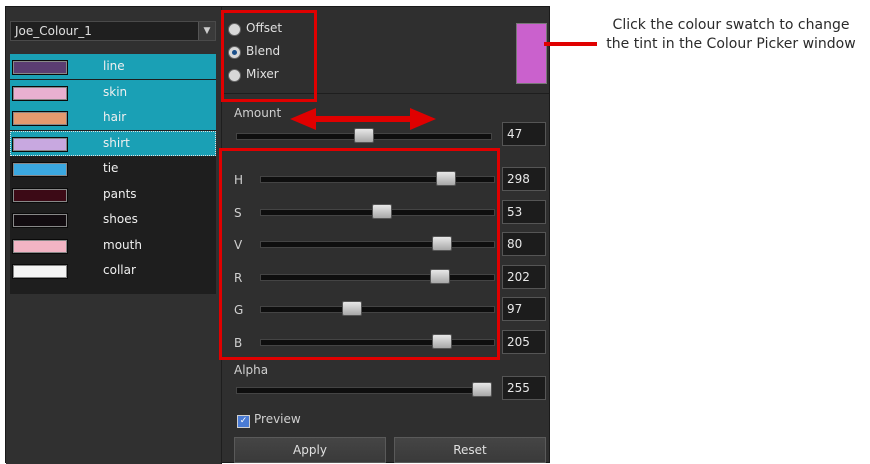  I want to click on alpha-slider-track, so click(364, 390).